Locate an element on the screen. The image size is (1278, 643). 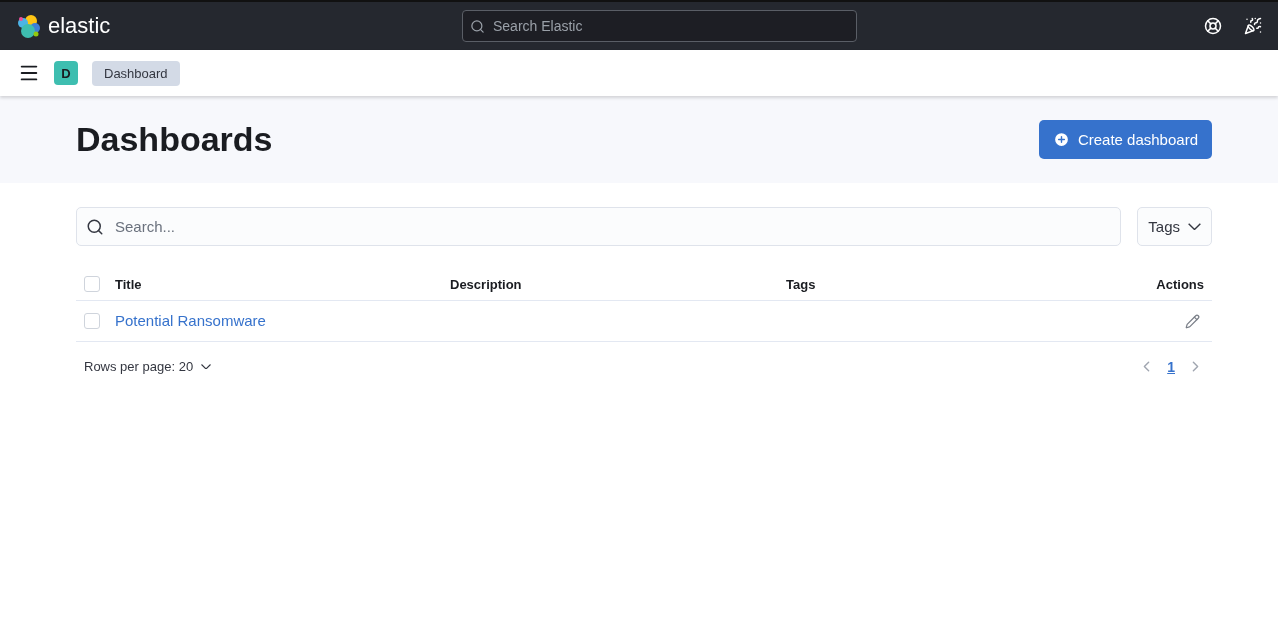
dashboard-link: Potential Ransomware is located at coordinates (190, 320).